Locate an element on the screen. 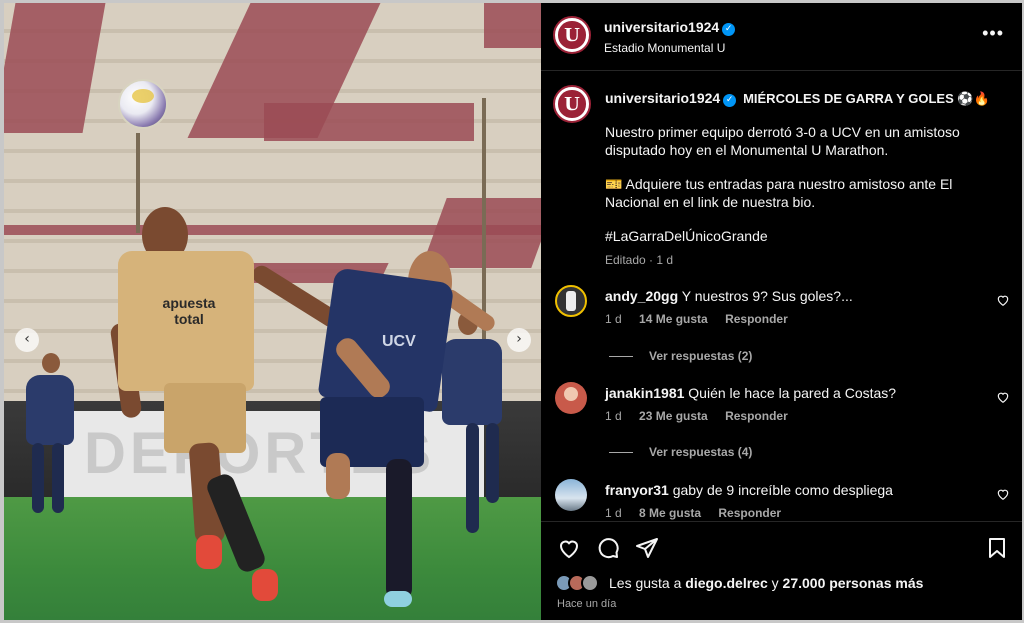 The image size is (1024, 623). caption-author-avatar: U is located at coordinates (572, 104).